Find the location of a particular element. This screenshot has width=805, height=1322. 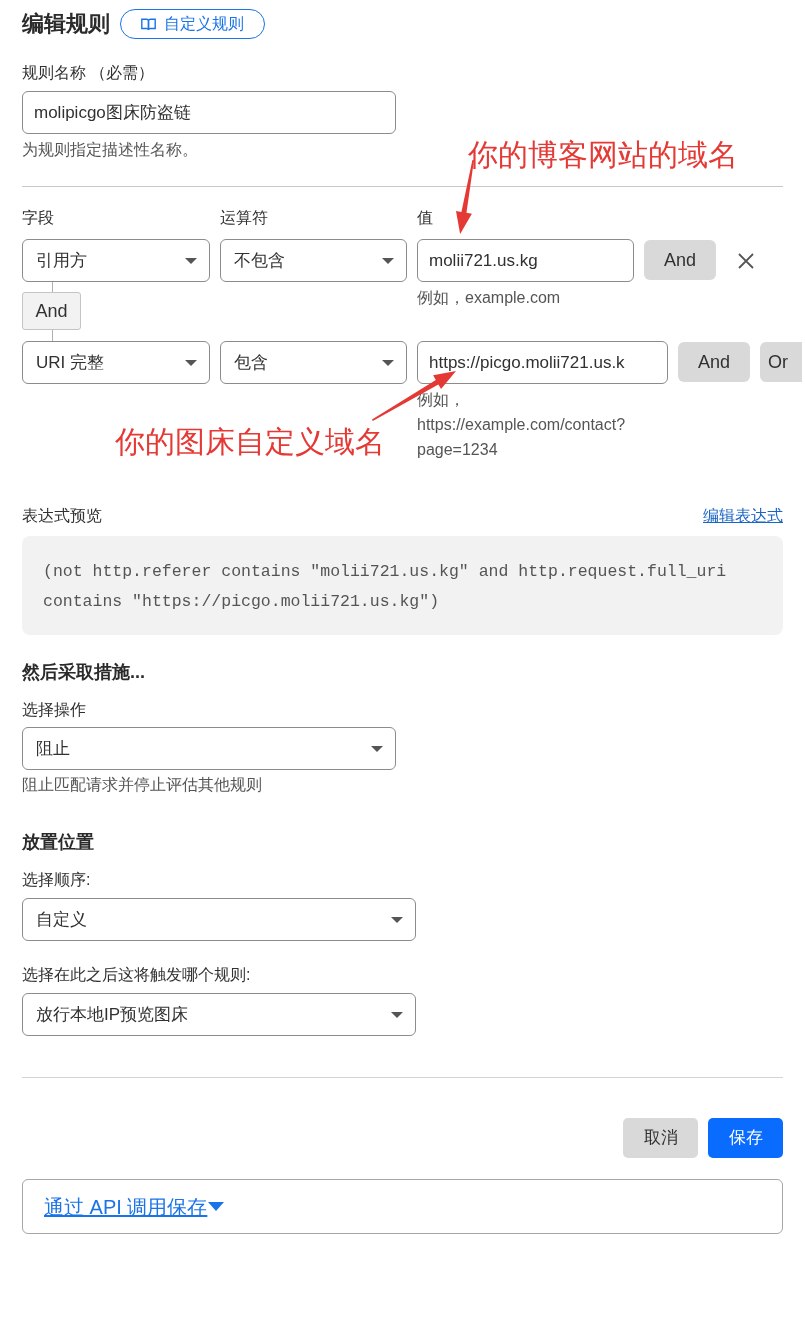

select-dropdown: 不包含 is located at coordinates (313, 260).